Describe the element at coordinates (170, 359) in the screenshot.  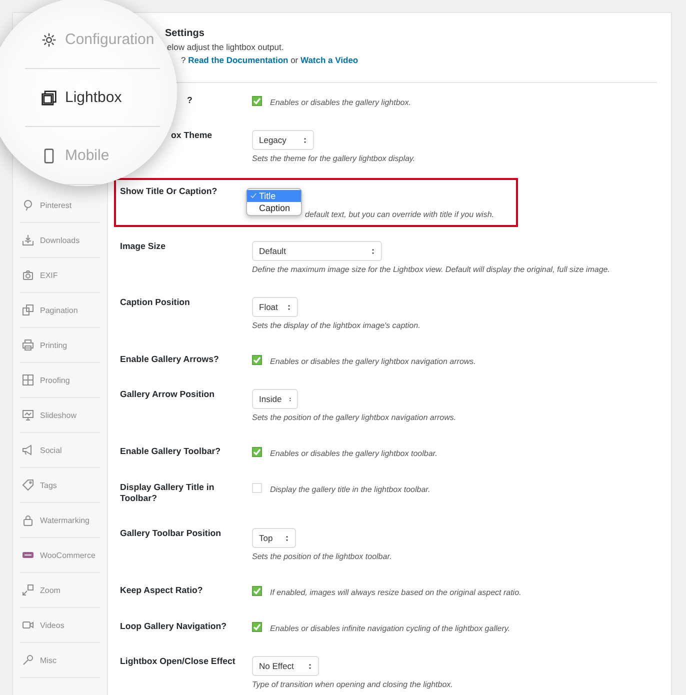
I see `setting-label: Enable Gallery Arrows?` at that location.